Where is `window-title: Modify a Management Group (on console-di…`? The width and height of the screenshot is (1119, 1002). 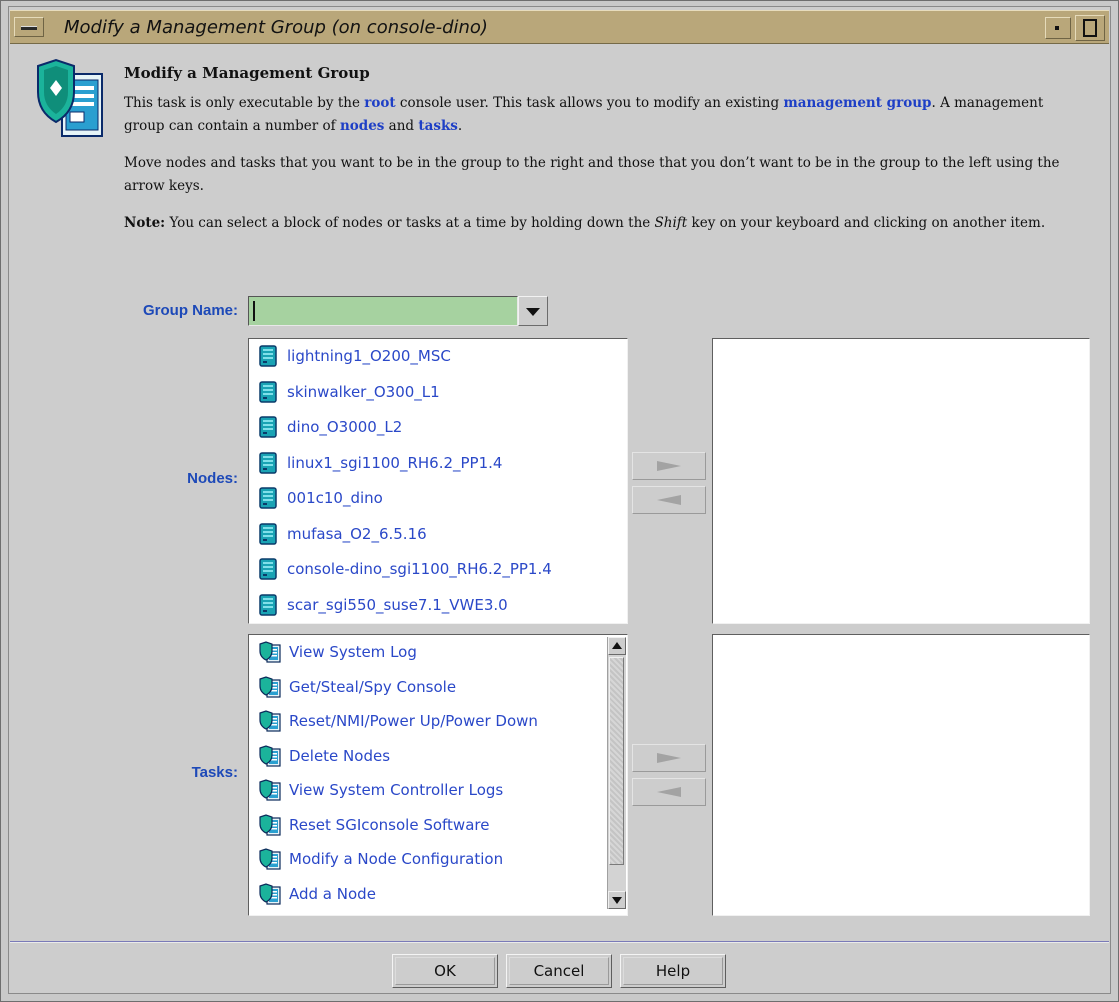
window-title: Modify a Management Group (on console-di… is located at coordinates (276, 27).